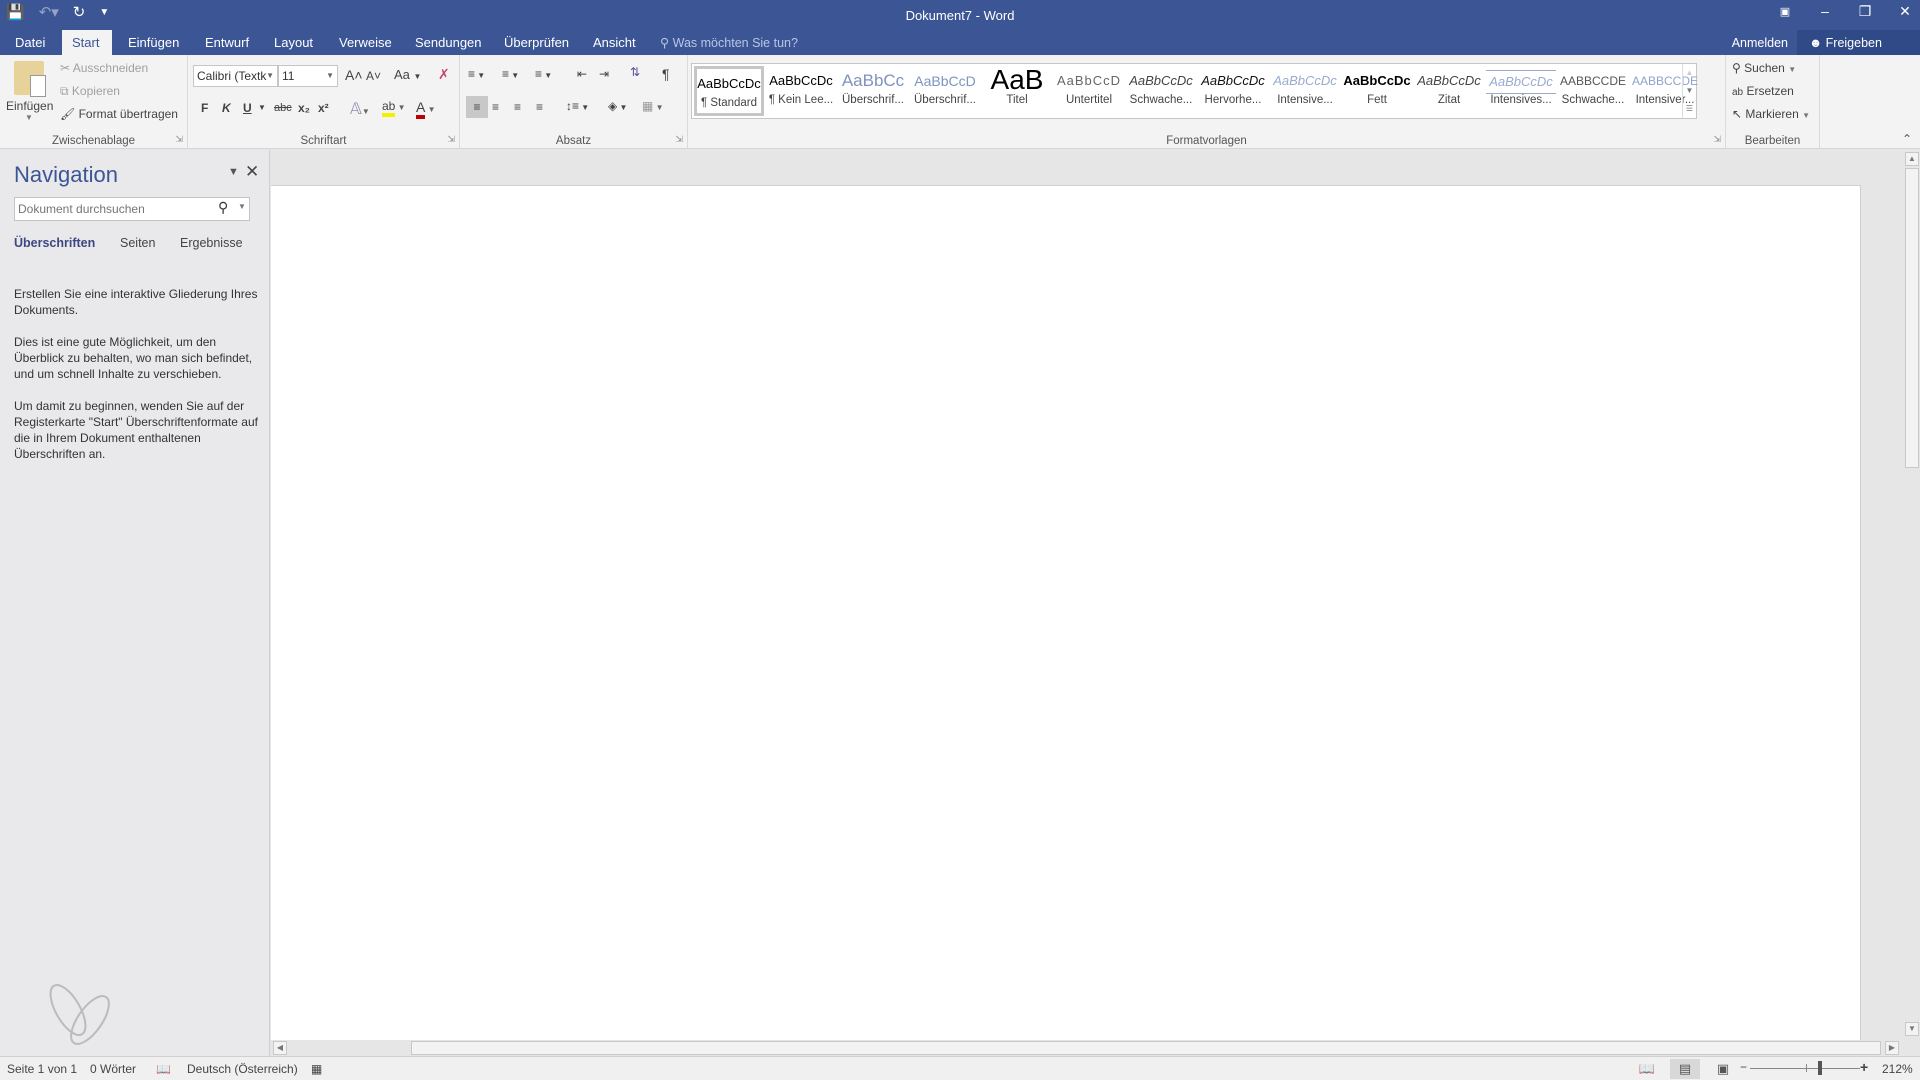 The height and width of the screenshot is (1080, 1920). Describe the element at coordinates (652, 106) in the screenshot. I see `borders-icon: ▦ ▼` at that location.